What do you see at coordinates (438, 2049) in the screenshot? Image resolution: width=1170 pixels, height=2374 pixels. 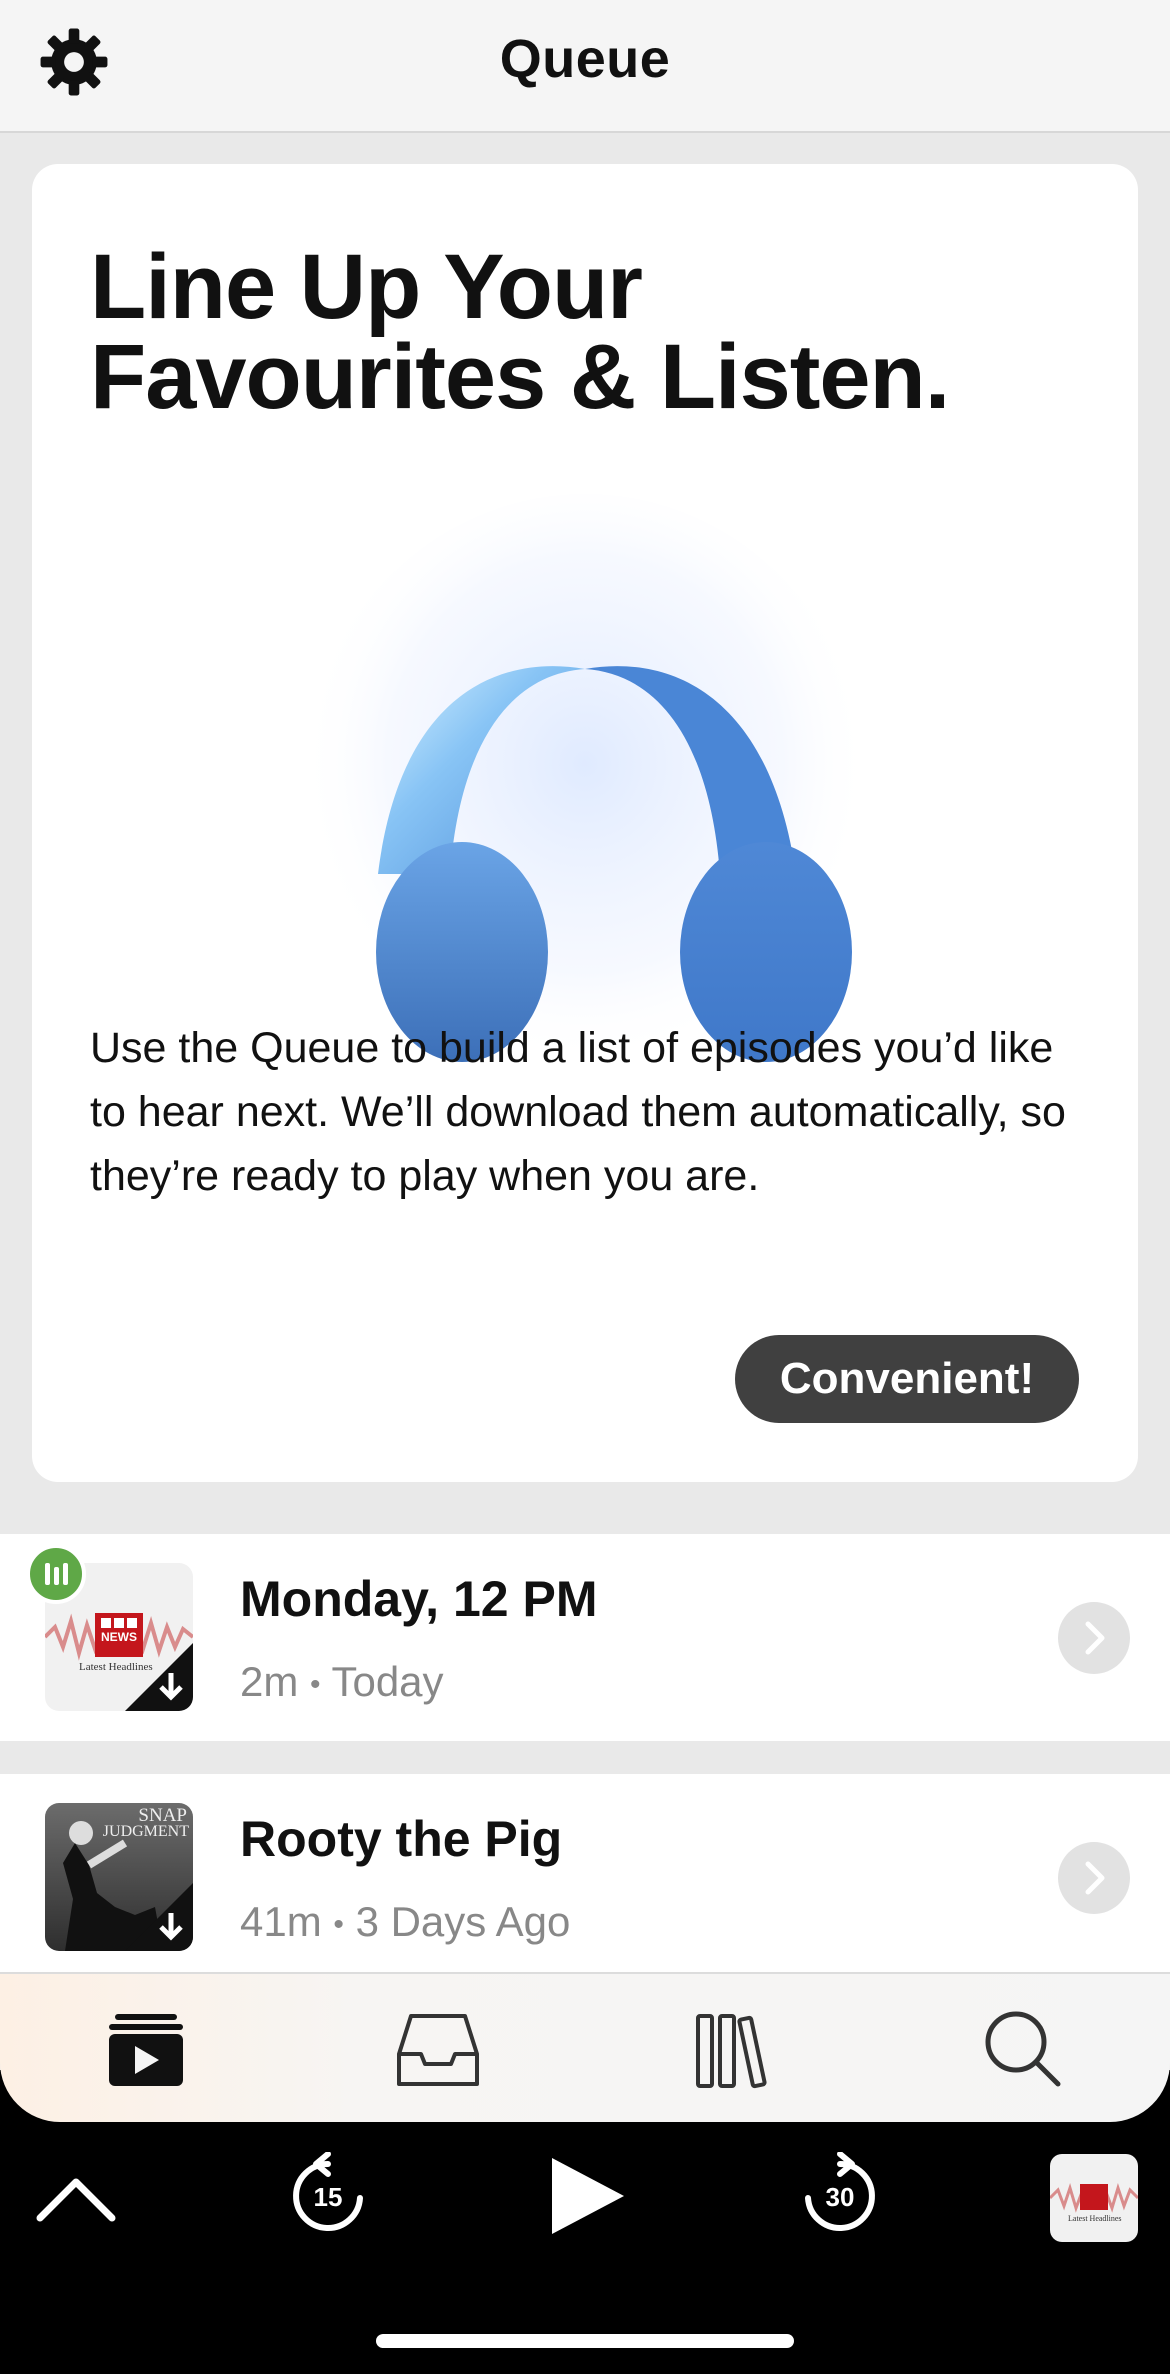 I see `tab-inbox` at bounding box center [438, 2049].